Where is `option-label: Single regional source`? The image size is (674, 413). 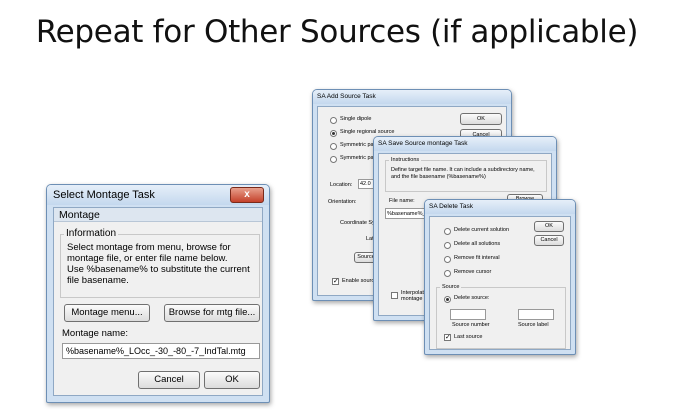 option-label: Single regional source is located at coordinates (367, 132).